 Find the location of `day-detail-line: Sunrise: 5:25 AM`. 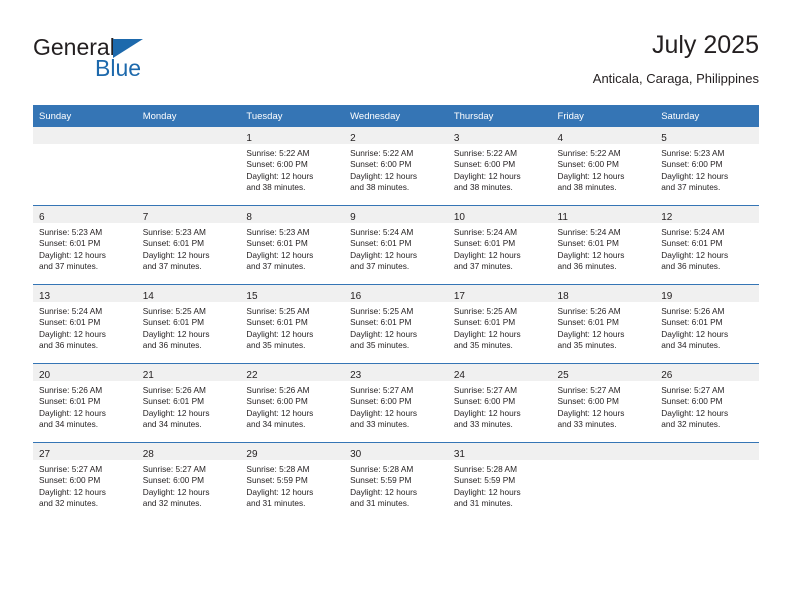

day-detail-line: Sunrise: 5:25 AM is located at coordinates (485, 311).